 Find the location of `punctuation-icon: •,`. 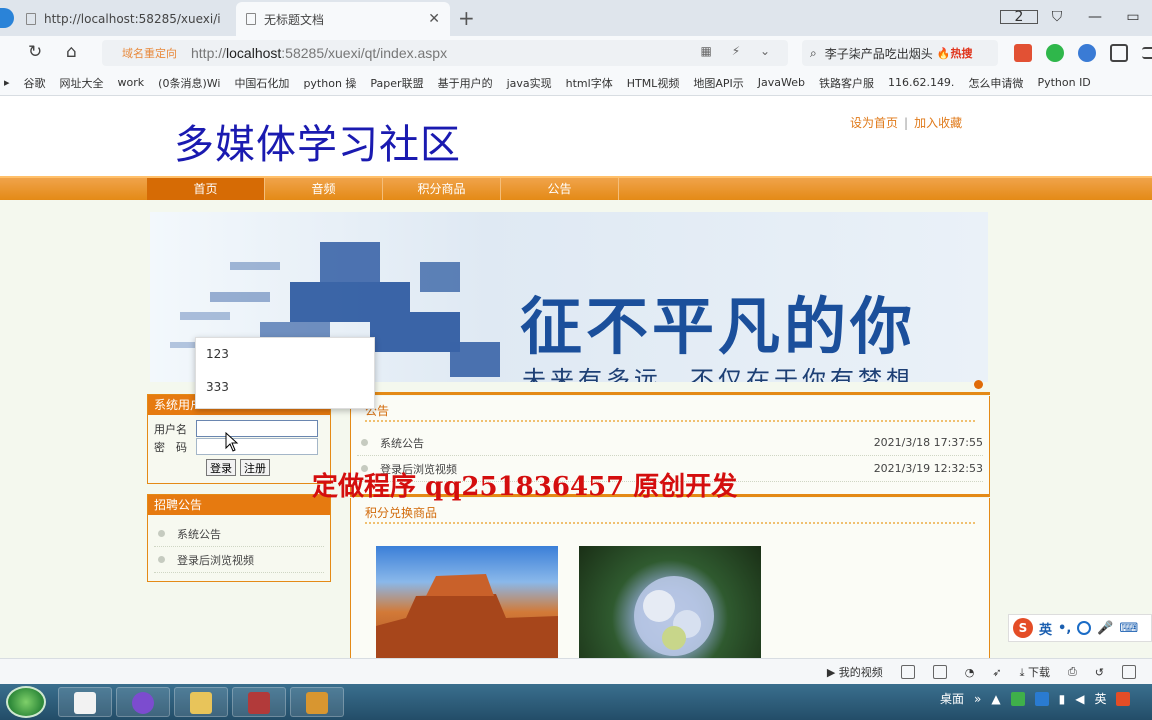

punctuation-icon: •, is located at coordinates (1064, 628).